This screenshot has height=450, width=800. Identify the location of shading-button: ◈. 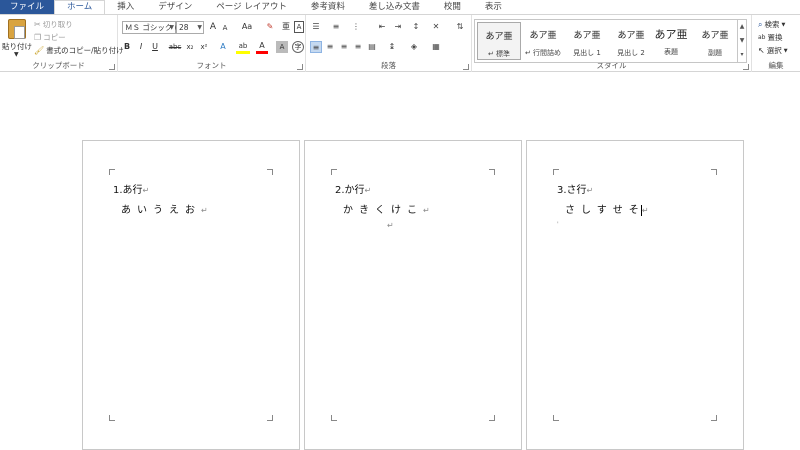
(414, 47).